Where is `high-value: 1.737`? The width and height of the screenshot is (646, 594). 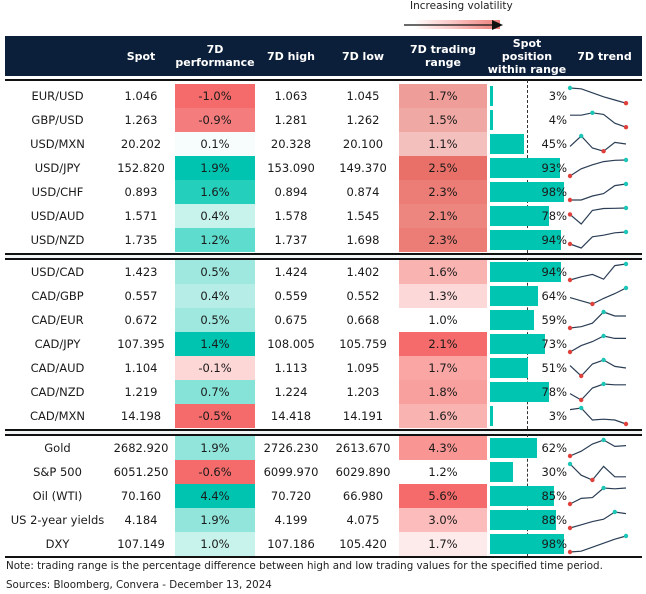 high-value: 1.737 is located at coordinates (291, 240).